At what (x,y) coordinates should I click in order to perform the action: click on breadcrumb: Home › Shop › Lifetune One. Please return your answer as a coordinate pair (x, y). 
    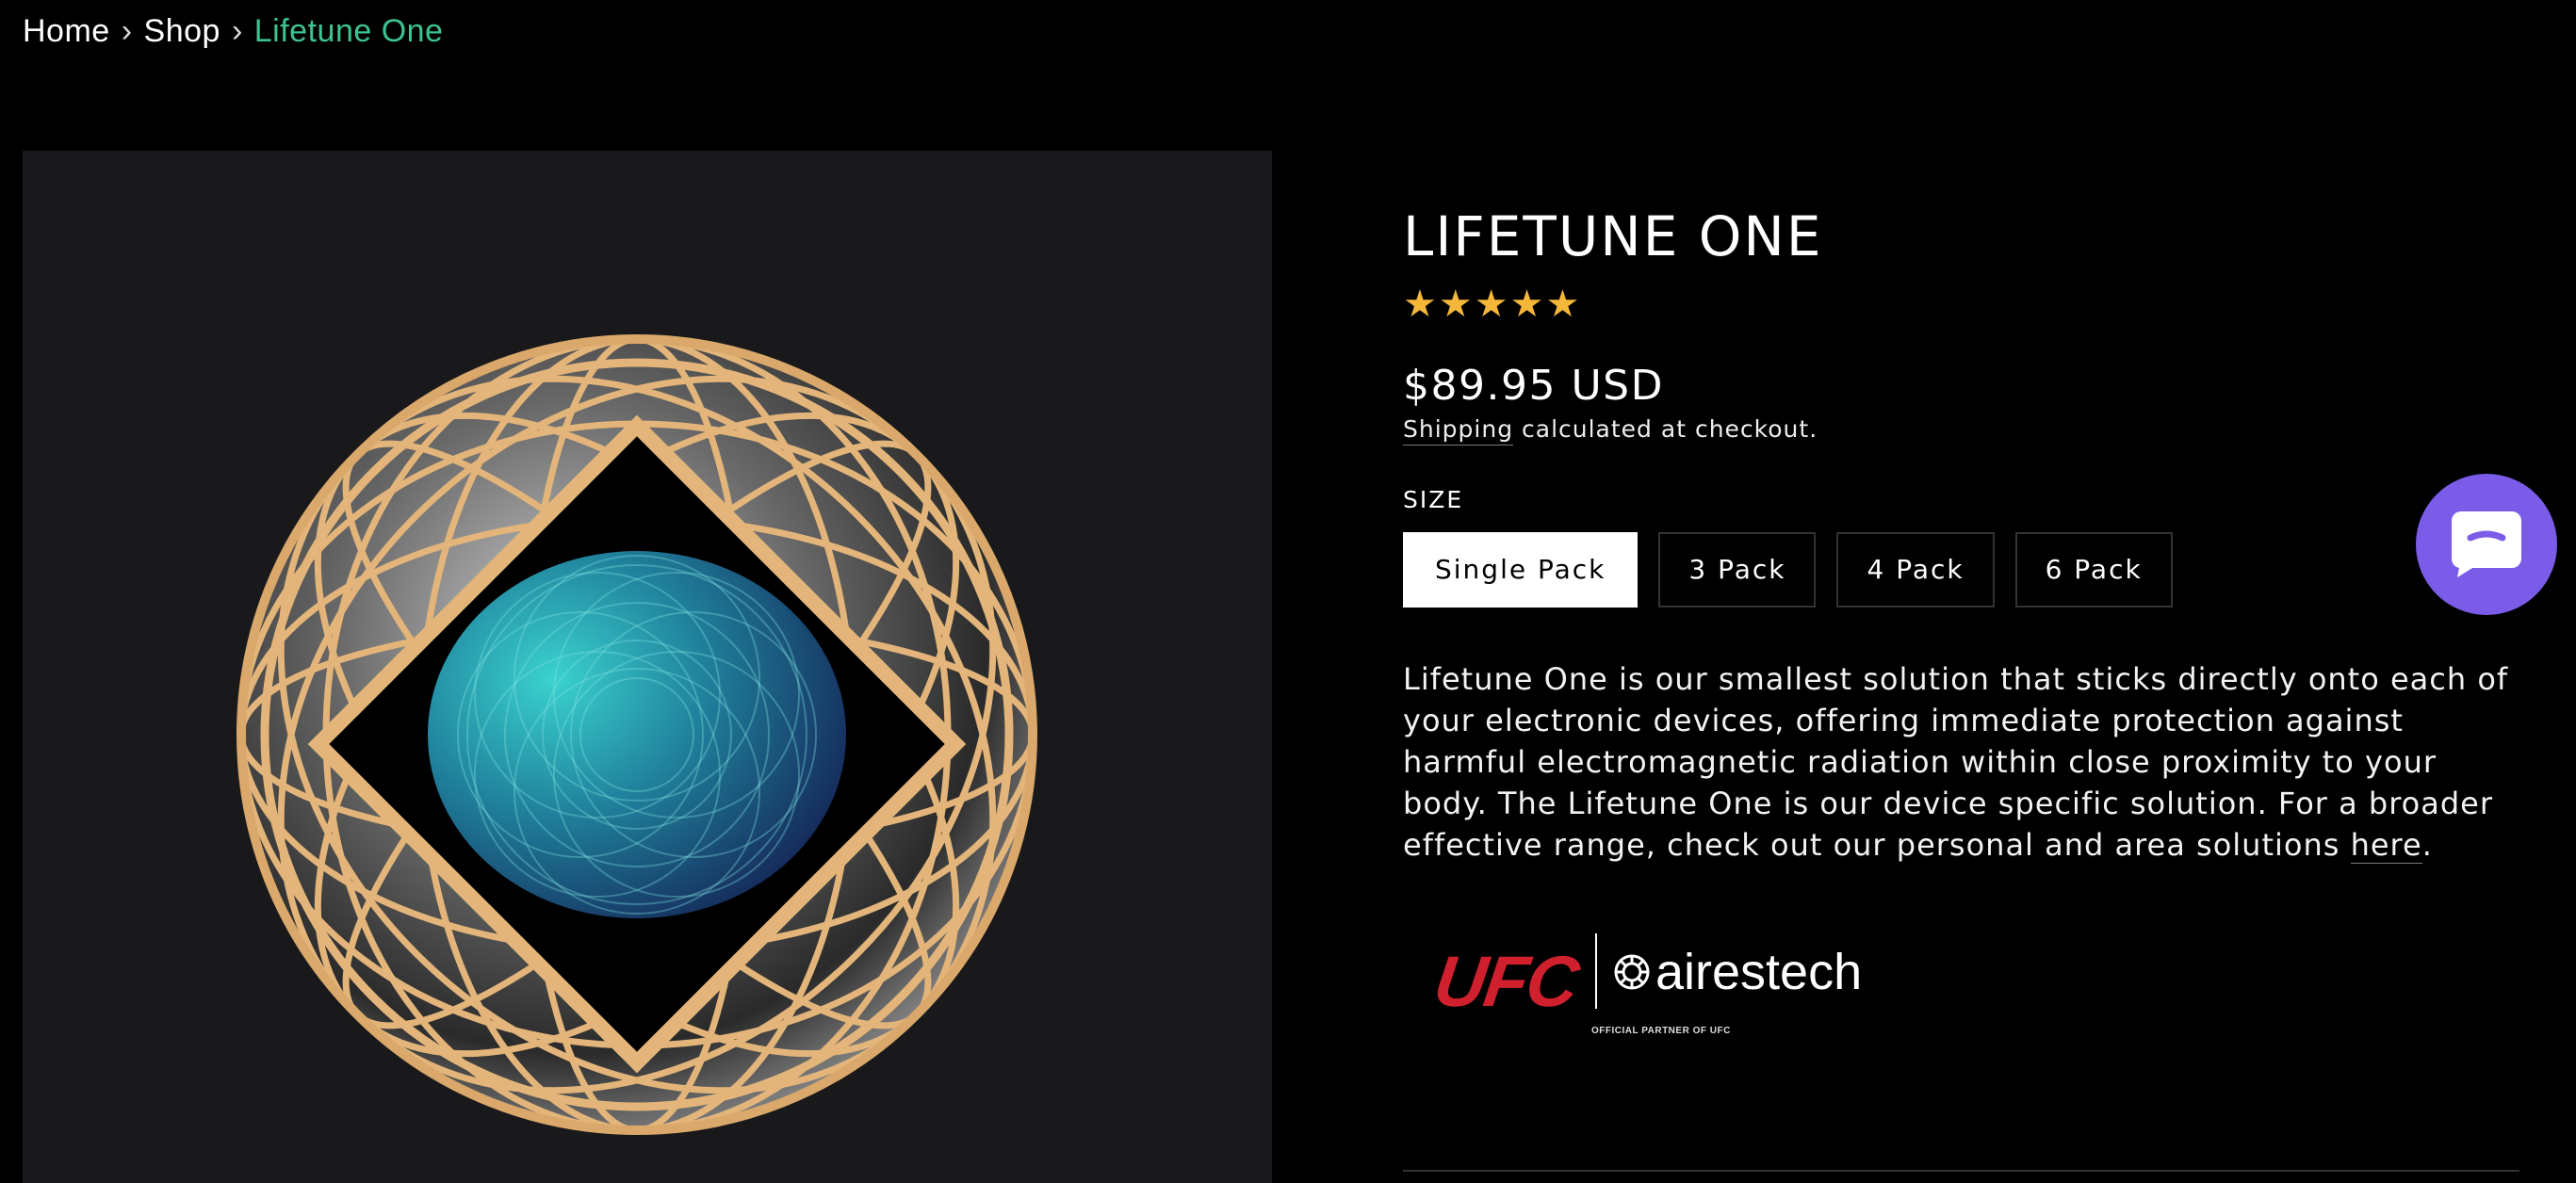
    Looking at the image, I should click on (233, 31).